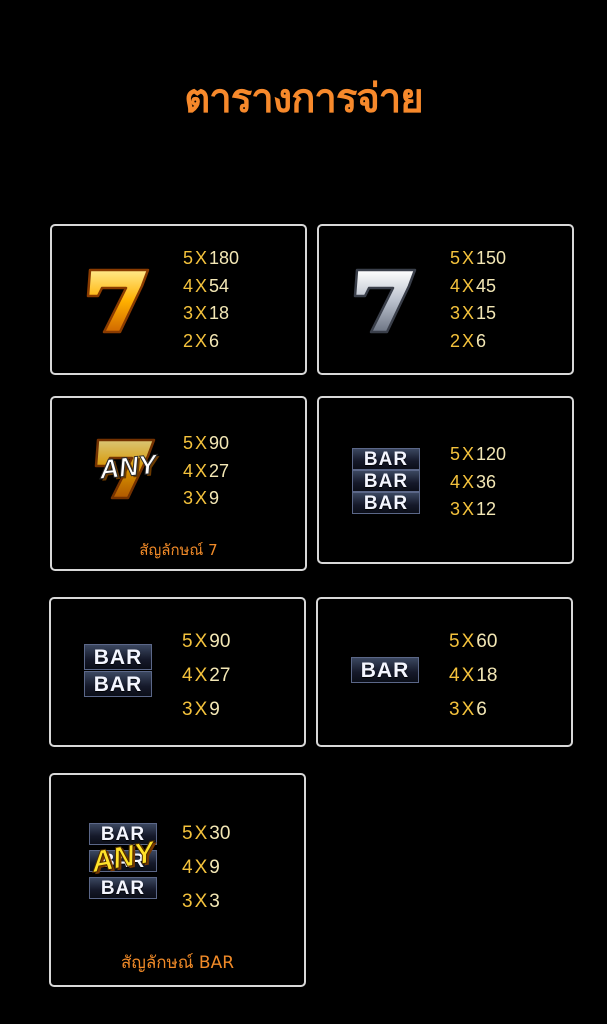 Image resolution: width=607 pixels, height=1024 pixels. I want to click on payout-row: 5 X 60, so click(473, 641).